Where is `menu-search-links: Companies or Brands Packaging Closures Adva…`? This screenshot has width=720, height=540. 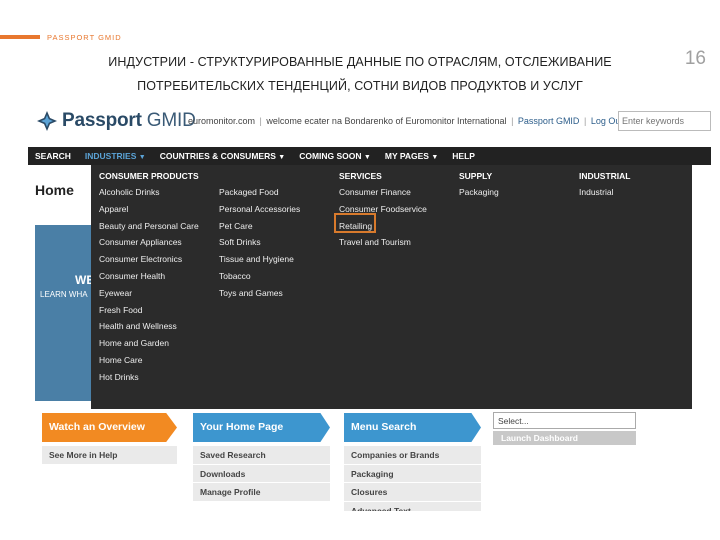
menu-search-links: Companies or Brands Packaging Closures Adva… is located at coordinates (412, 478).